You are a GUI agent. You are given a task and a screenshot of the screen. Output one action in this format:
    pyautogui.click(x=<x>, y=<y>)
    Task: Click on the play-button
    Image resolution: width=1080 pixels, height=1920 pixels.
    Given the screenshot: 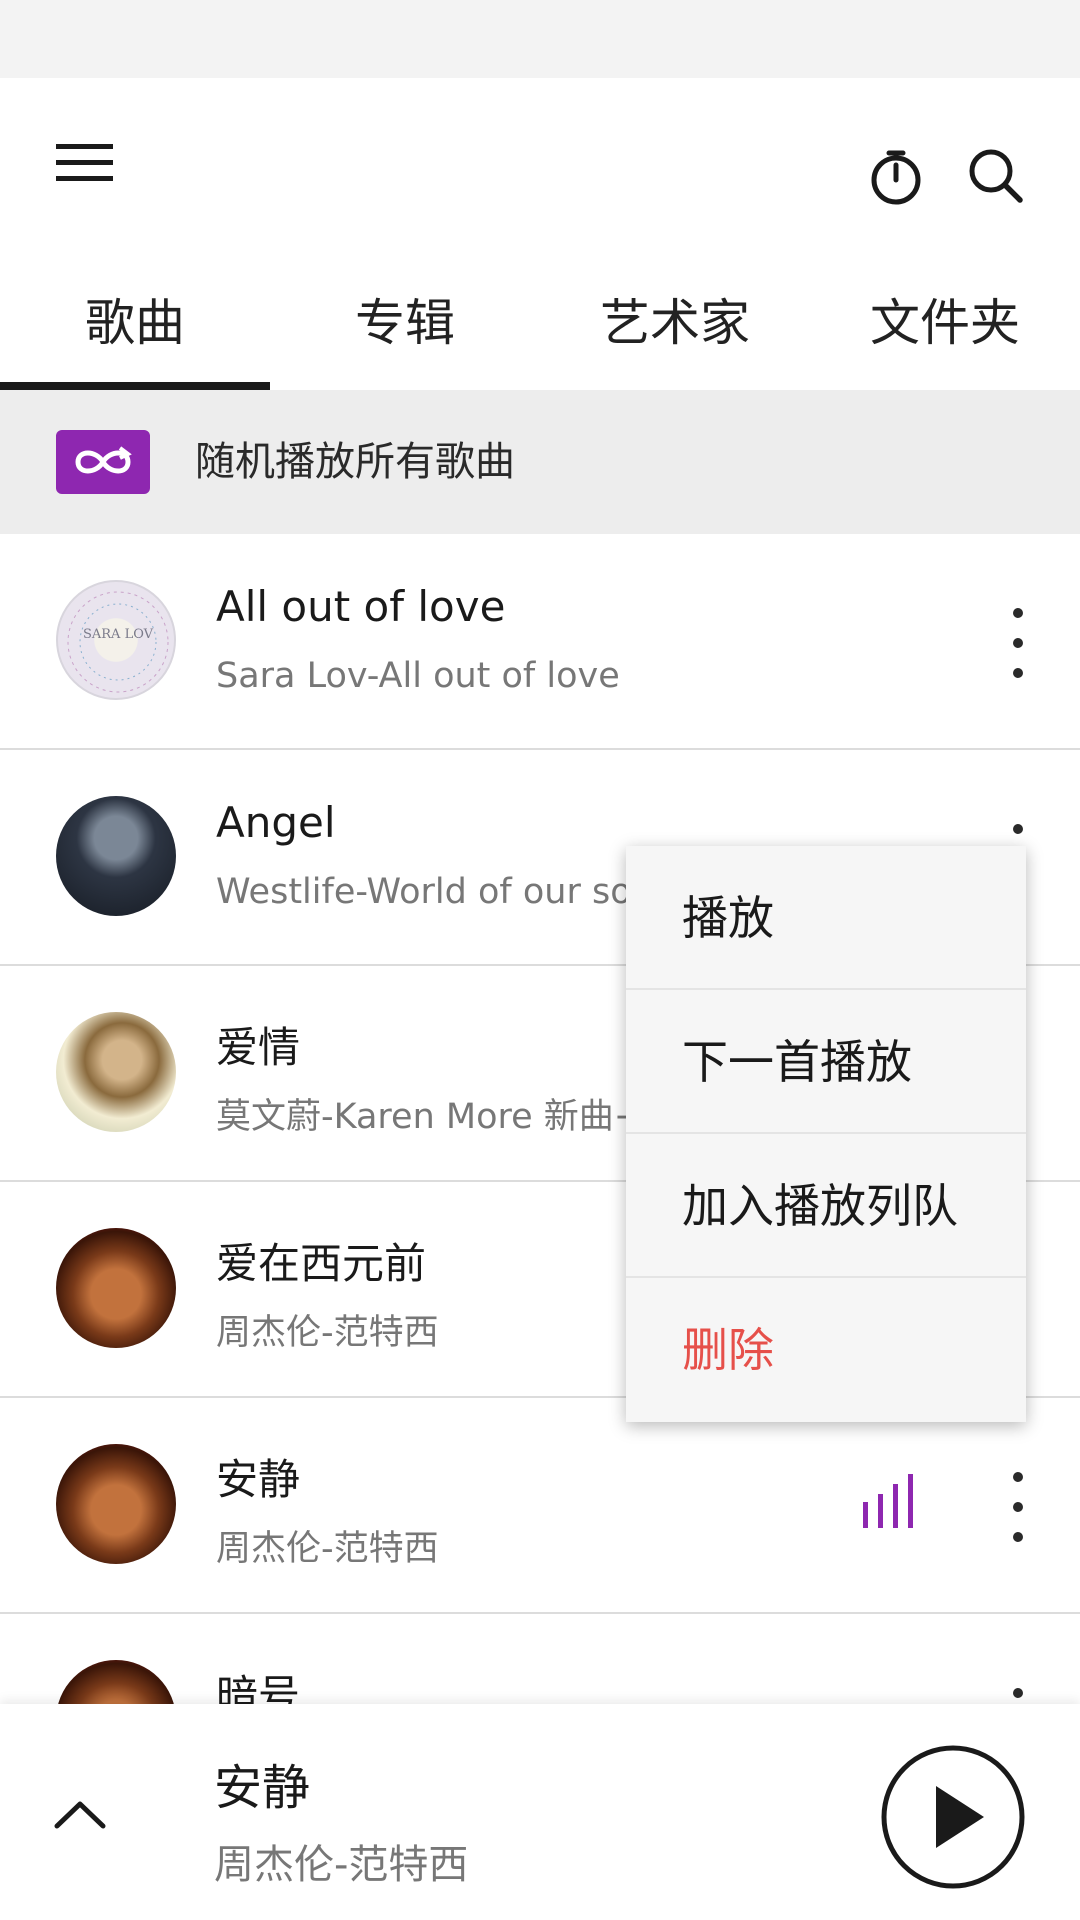 What is the action you would take?
    pyautogui.click(x=953, y=1817)
    